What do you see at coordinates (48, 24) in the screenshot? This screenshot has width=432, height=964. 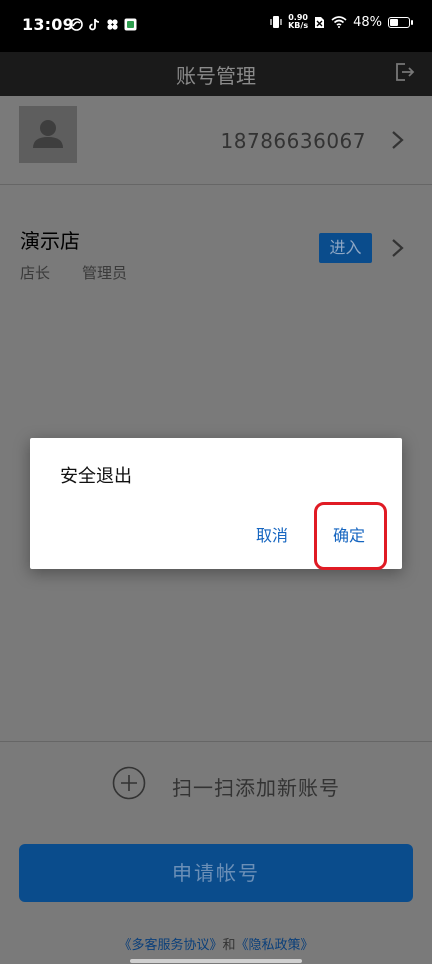 I see `status-time: 13:09` at bounding box center [48, 24].